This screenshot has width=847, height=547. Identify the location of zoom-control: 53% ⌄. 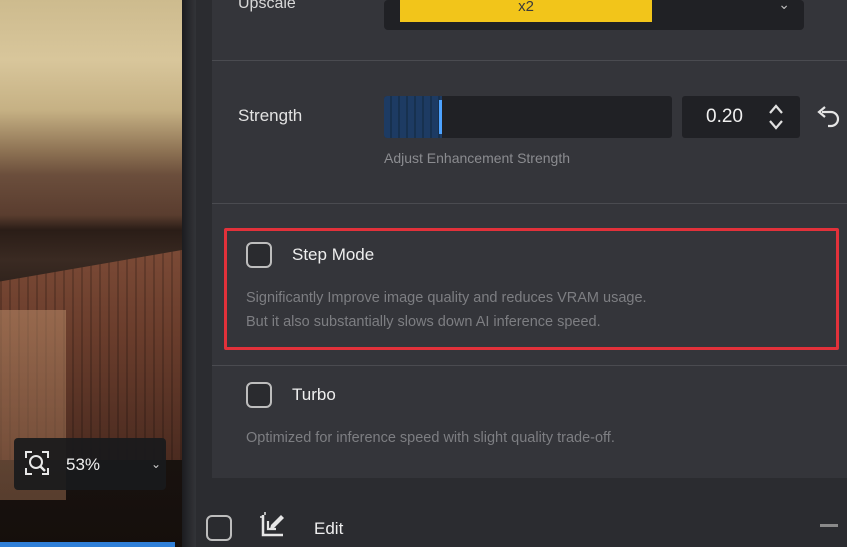
(90, 464).